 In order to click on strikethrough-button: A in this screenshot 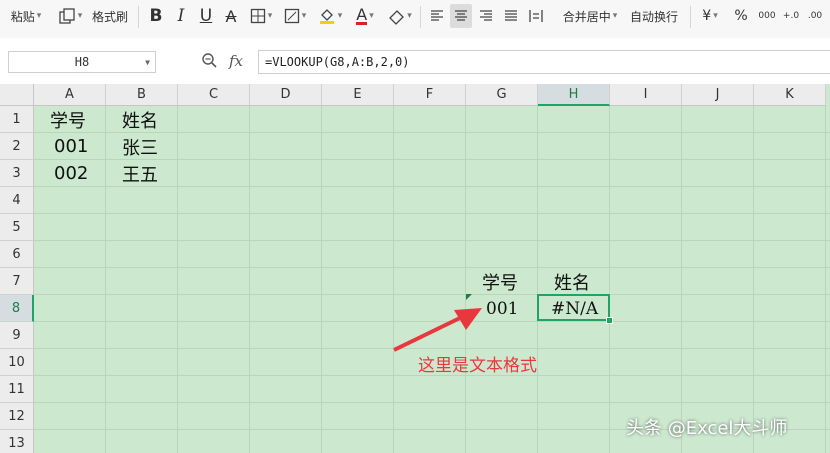, I will do `click(231, 16)`.